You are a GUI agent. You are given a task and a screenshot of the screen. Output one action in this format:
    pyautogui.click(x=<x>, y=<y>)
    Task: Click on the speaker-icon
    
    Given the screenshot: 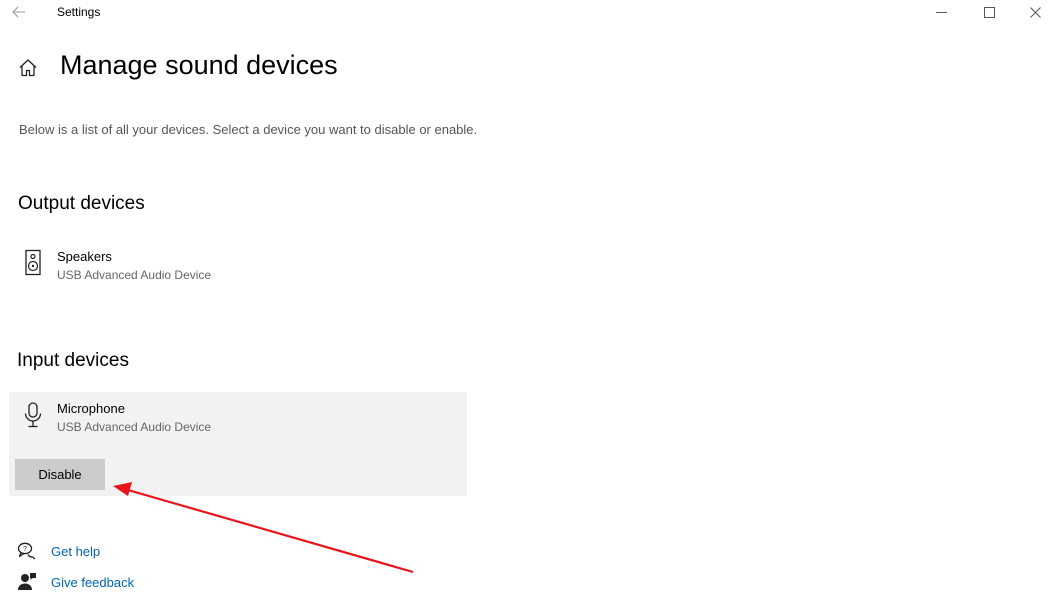 What is the action you would take?
    pyautogui.click(x=33, y=262)
    